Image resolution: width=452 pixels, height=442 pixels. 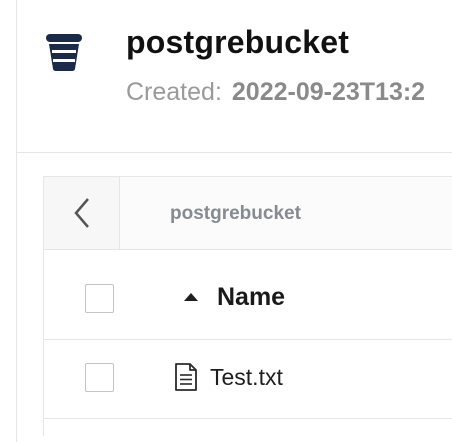 I want to click on chevron-left-icon, so click(x=81, y=213).